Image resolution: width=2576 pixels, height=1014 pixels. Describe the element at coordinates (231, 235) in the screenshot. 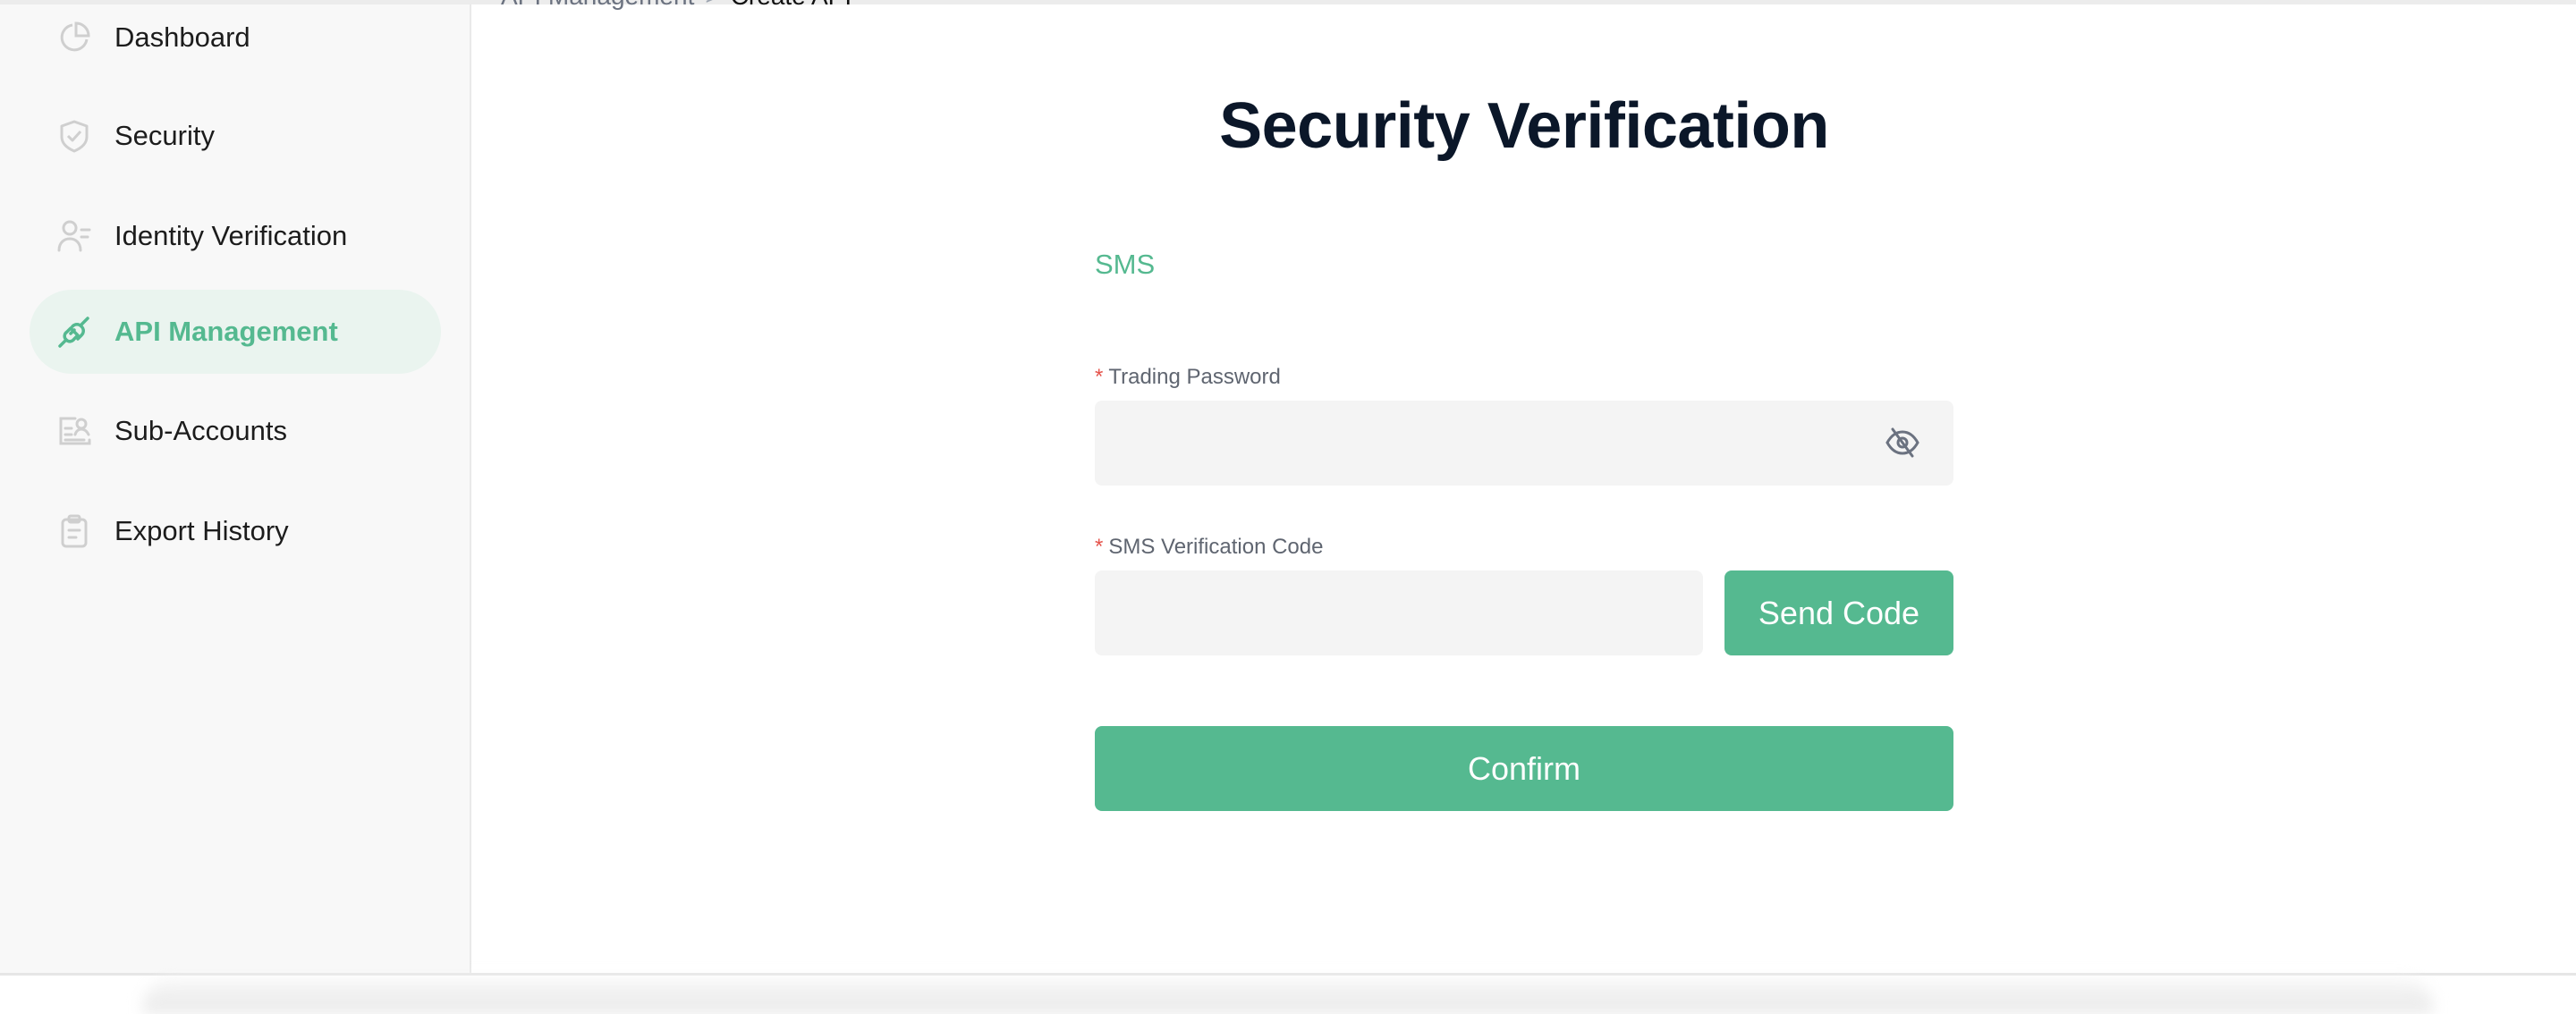

I see `sidebar-item-label: Identity Verification` at that location.